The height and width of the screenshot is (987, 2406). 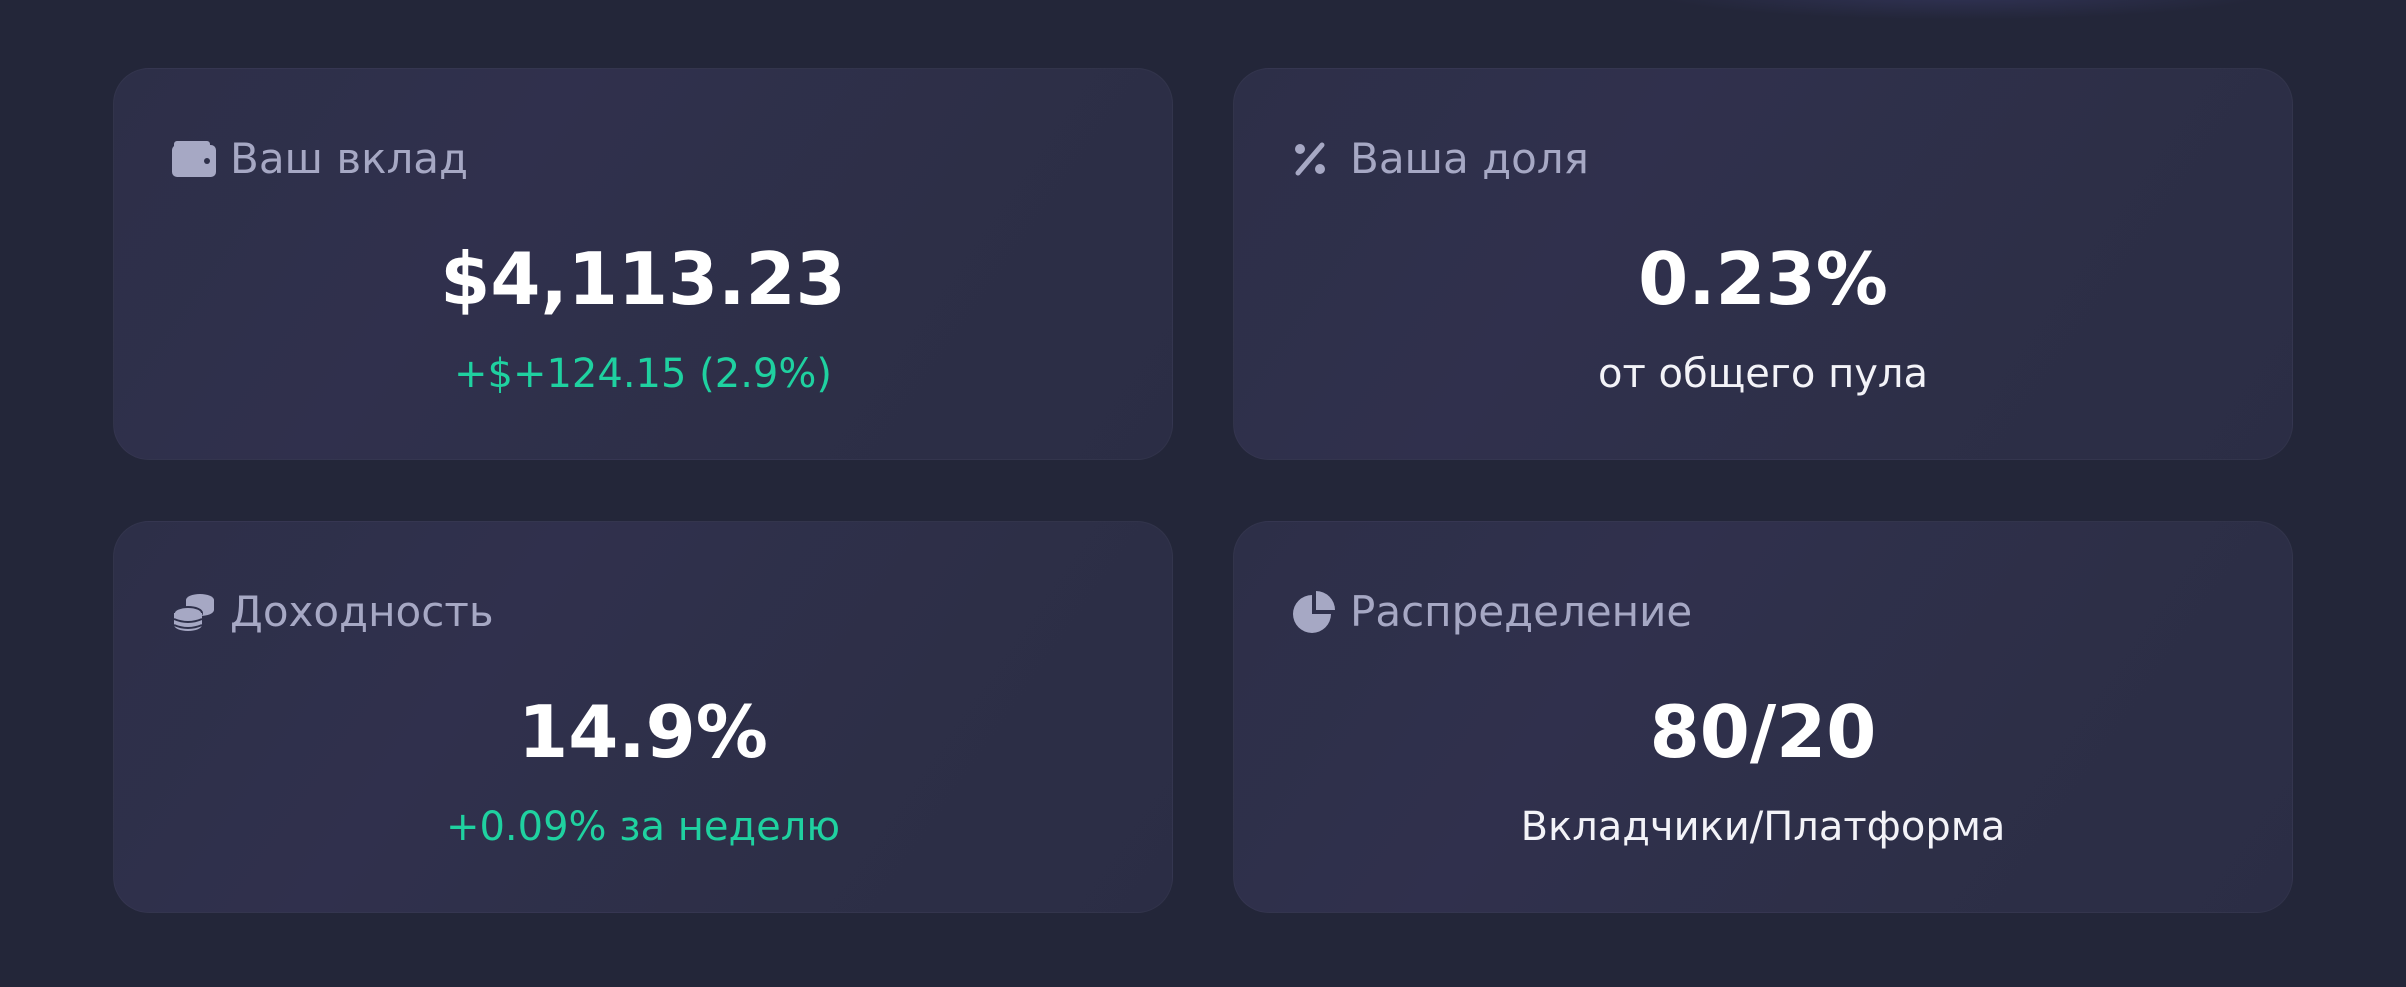 I want to click on card-header: Ваша доля, so click(x=1440, y=159).